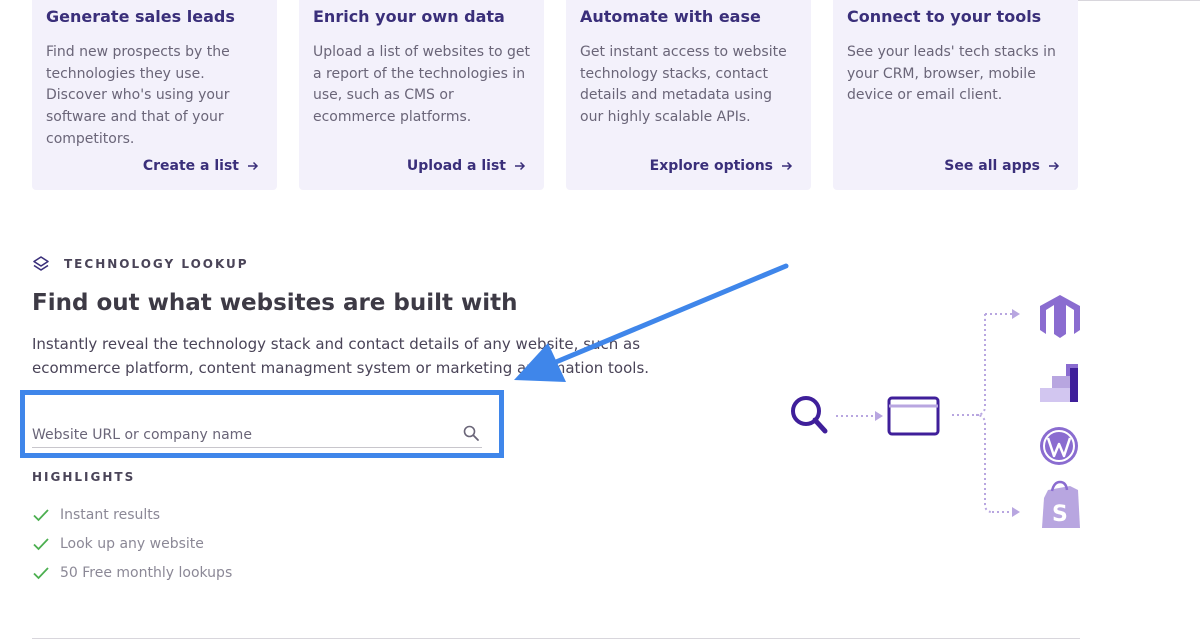 The height and width of the screenshot is (641, 1200). What do you see at coordinates (140, 16) in the screenshot?
I see `card-title: Generate sales leads` at bounding box center [140, 16].